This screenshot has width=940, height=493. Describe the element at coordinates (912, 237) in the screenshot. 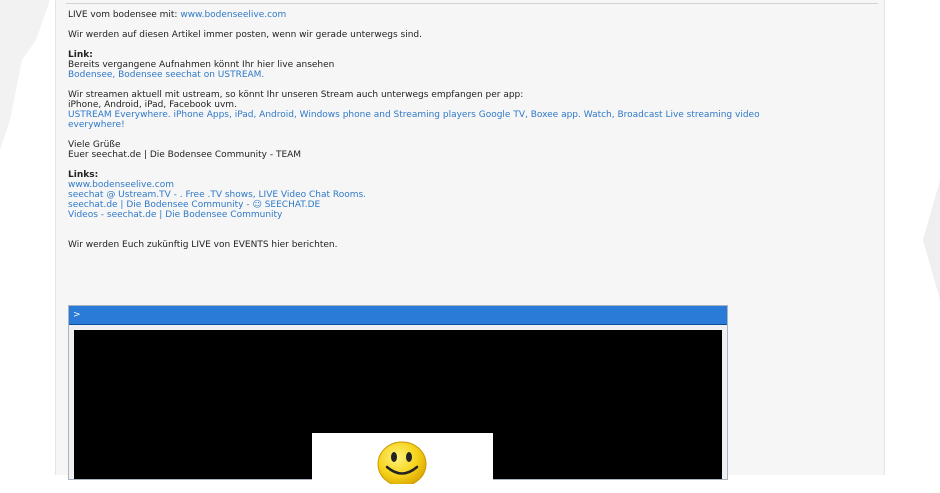

I see `right-background` at that location.